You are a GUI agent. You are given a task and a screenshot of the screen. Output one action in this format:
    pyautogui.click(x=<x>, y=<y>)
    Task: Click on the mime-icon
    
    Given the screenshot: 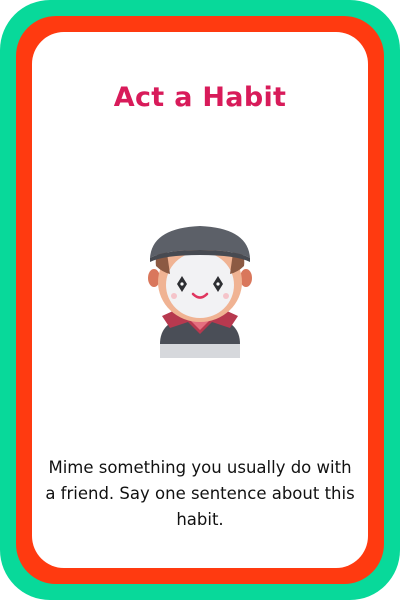 What is the action you would take?
    pyautogui.click(x=200, y=292)
    